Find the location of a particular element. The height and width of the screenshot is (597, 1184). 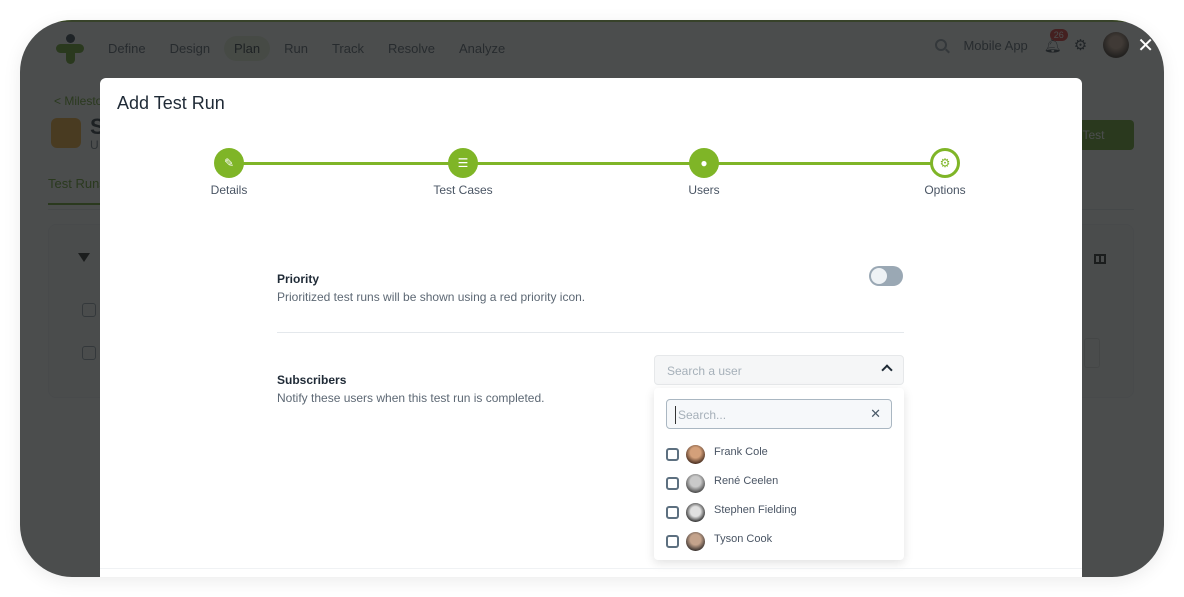

dropdown-search-box: ✕ is located at coordinates (779, 414).